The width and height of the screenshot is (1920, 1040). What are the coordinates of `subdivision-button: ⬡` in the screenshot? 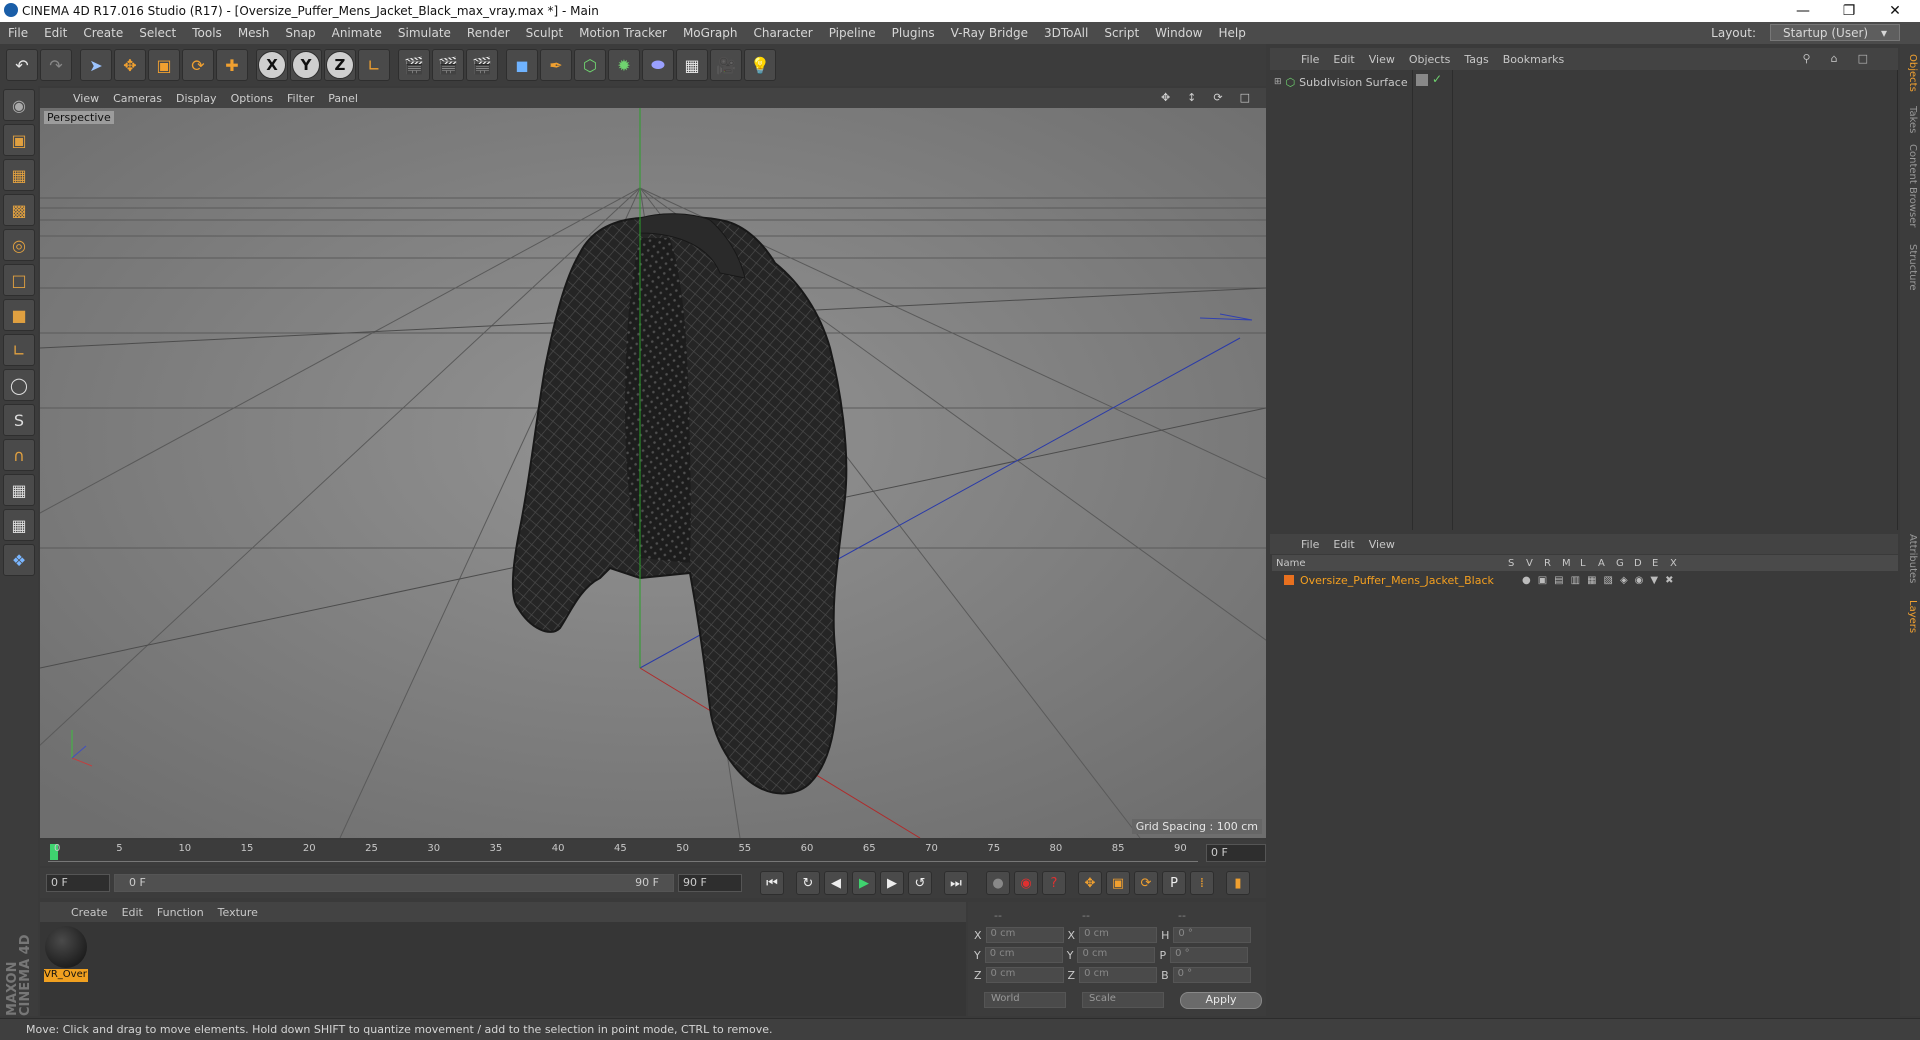 It's located at (590, 65).